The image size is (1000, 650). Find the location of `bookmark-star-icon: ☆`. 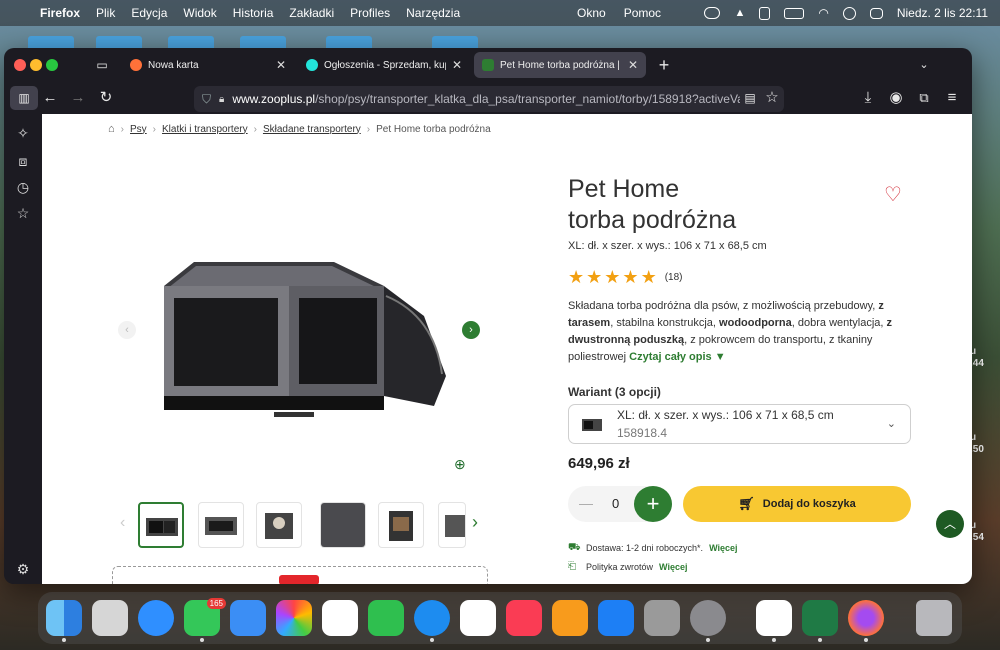

bookmark-star-icon: ☆ is located at coordinates (772, 98).